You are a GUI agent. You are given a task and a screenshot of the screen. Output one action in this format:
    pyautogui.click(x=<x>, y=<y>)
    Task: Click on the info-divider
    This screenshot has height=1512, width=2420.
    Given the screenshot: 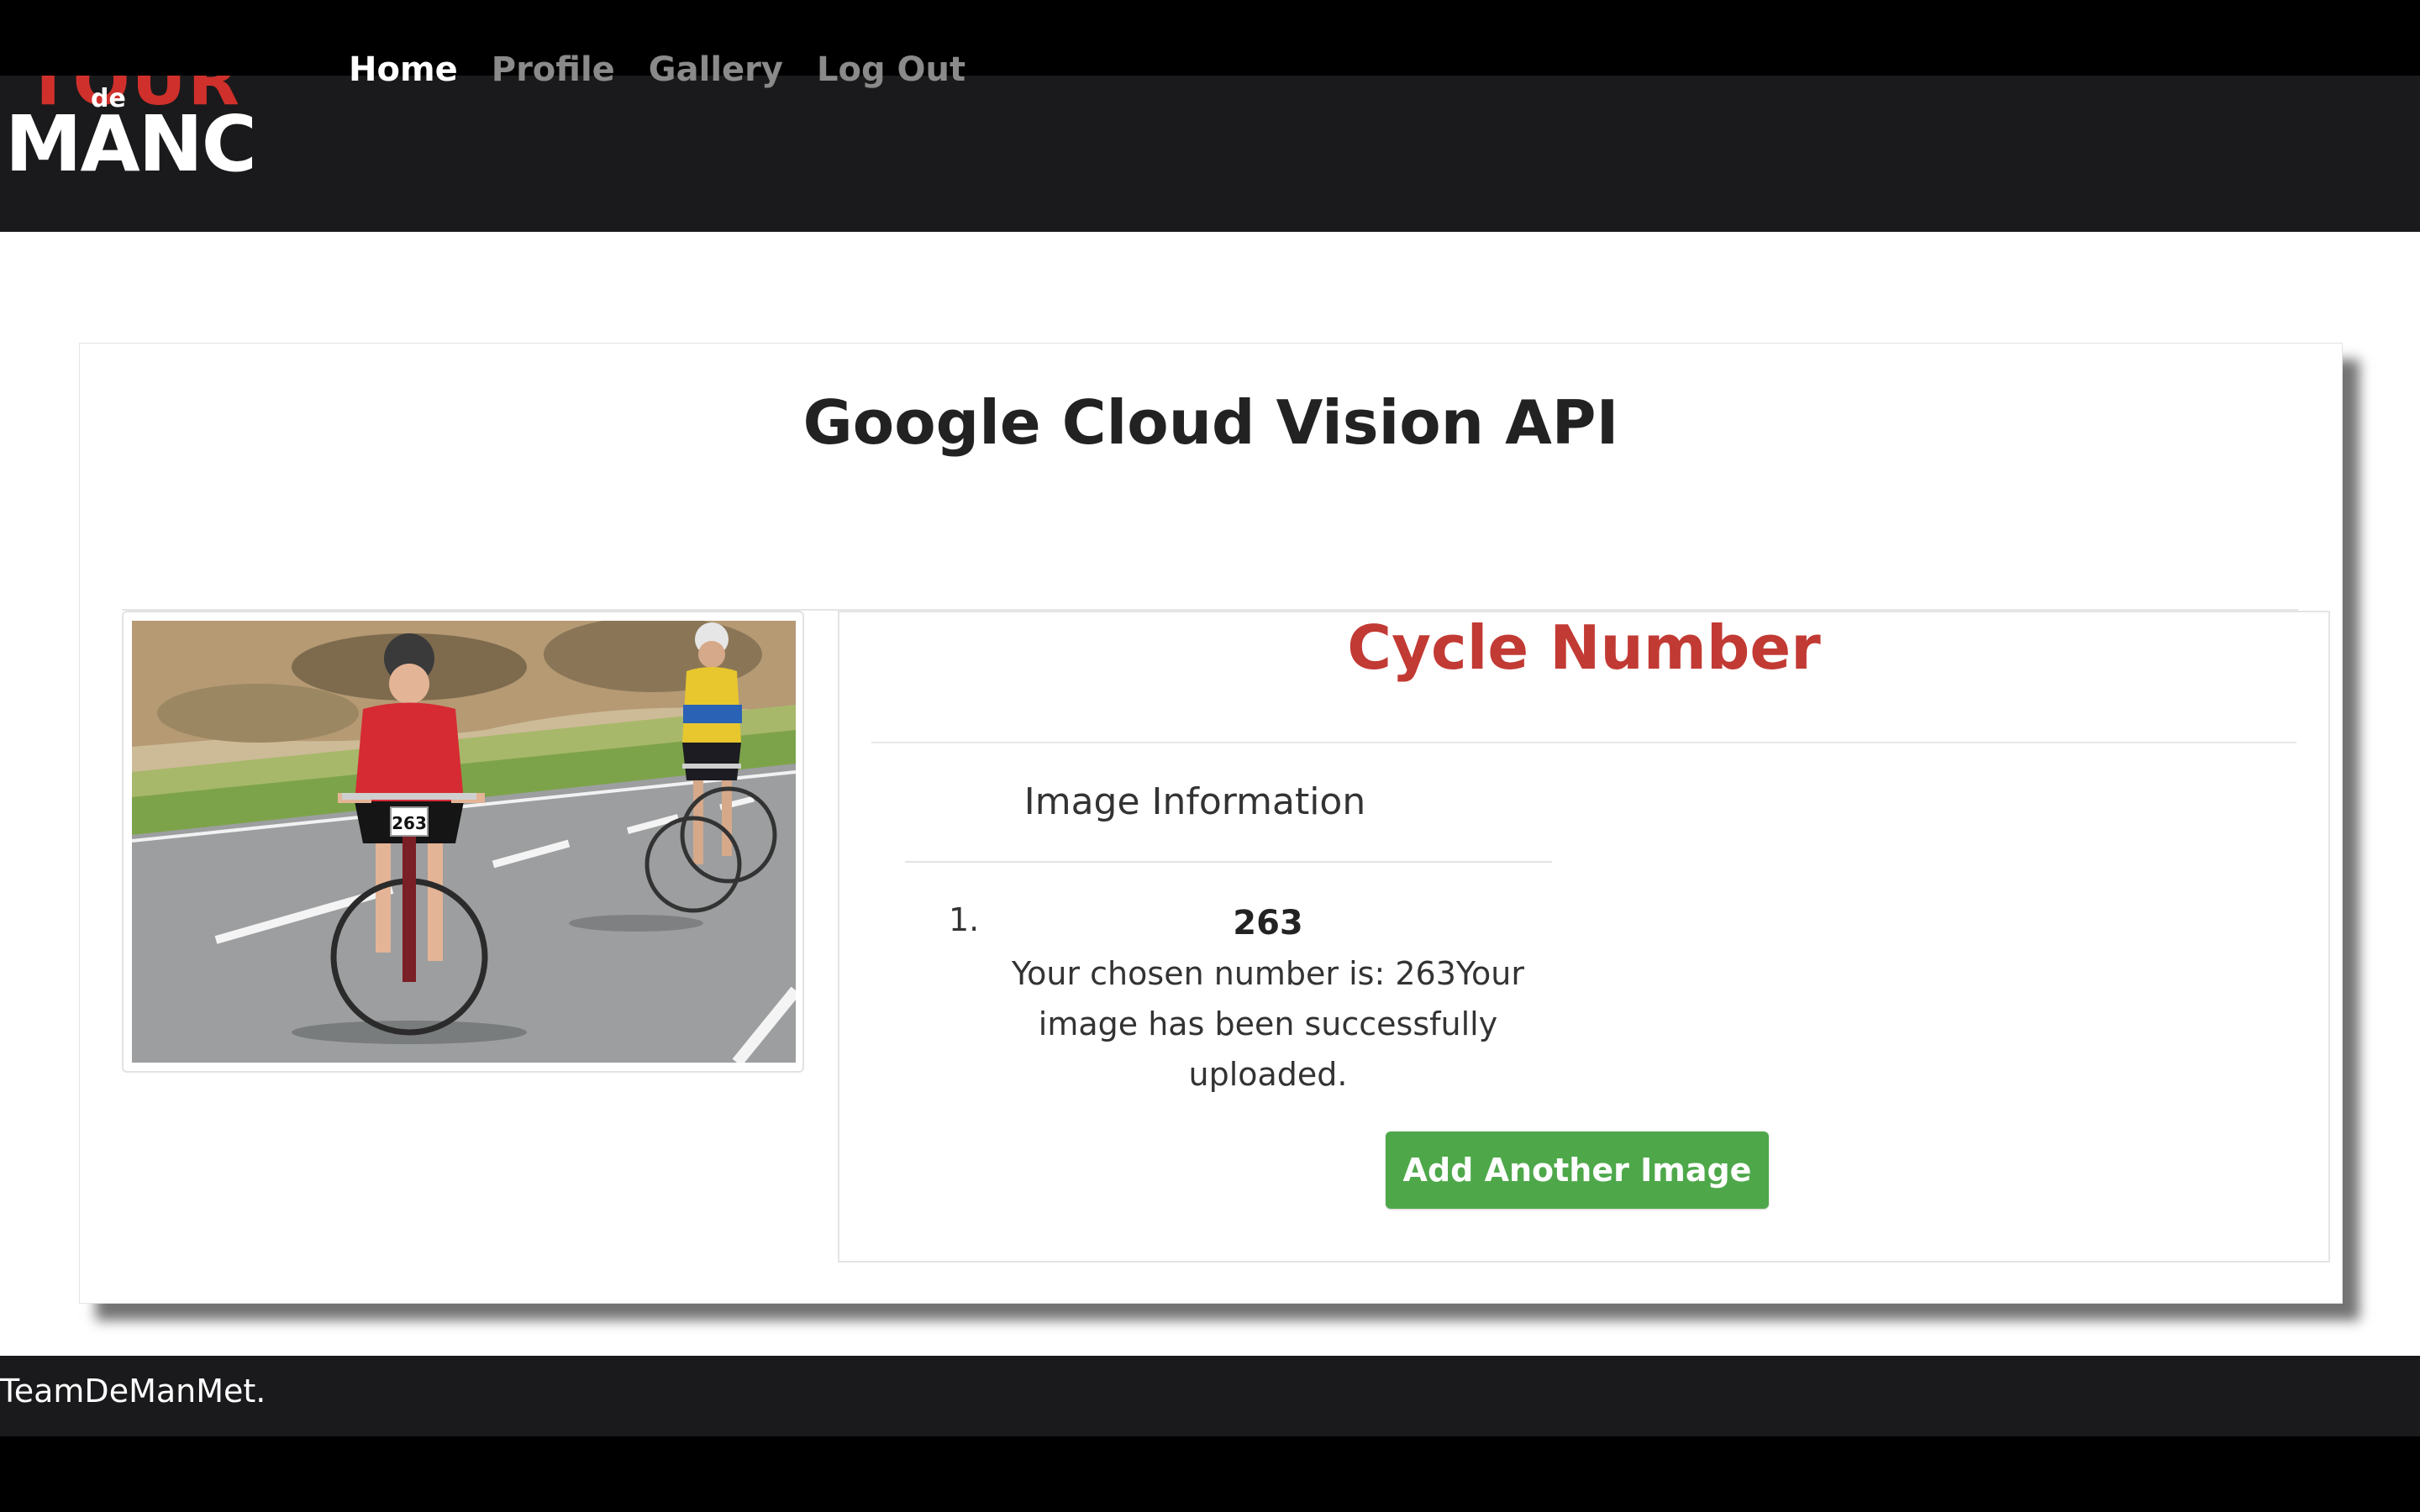 What is the action you would take?
    pyautogui.click(x=1228, y=862)
    